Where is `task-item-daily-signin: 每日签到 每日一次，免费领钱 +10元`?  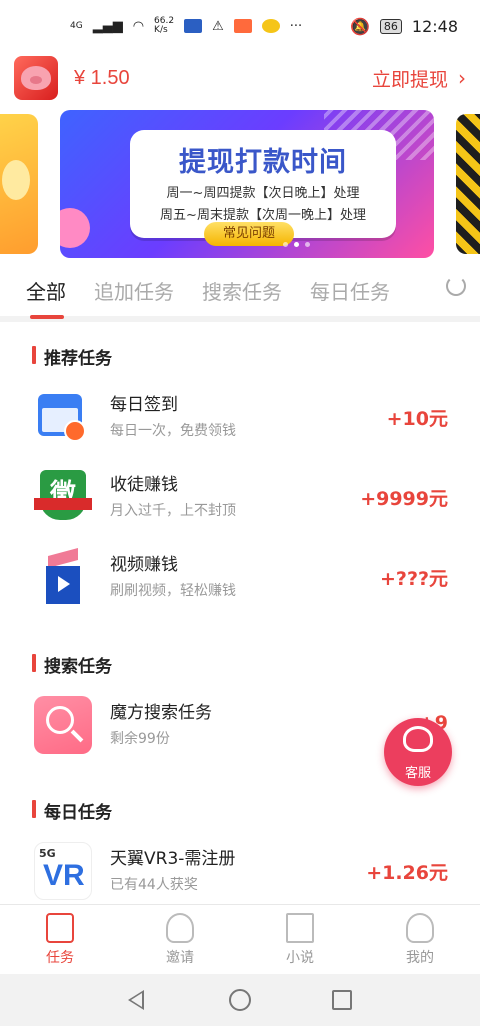
task-item-daily-signin: 每日签到 每日一次，免费领钱 +10元 is located at coordinates (240, 418).